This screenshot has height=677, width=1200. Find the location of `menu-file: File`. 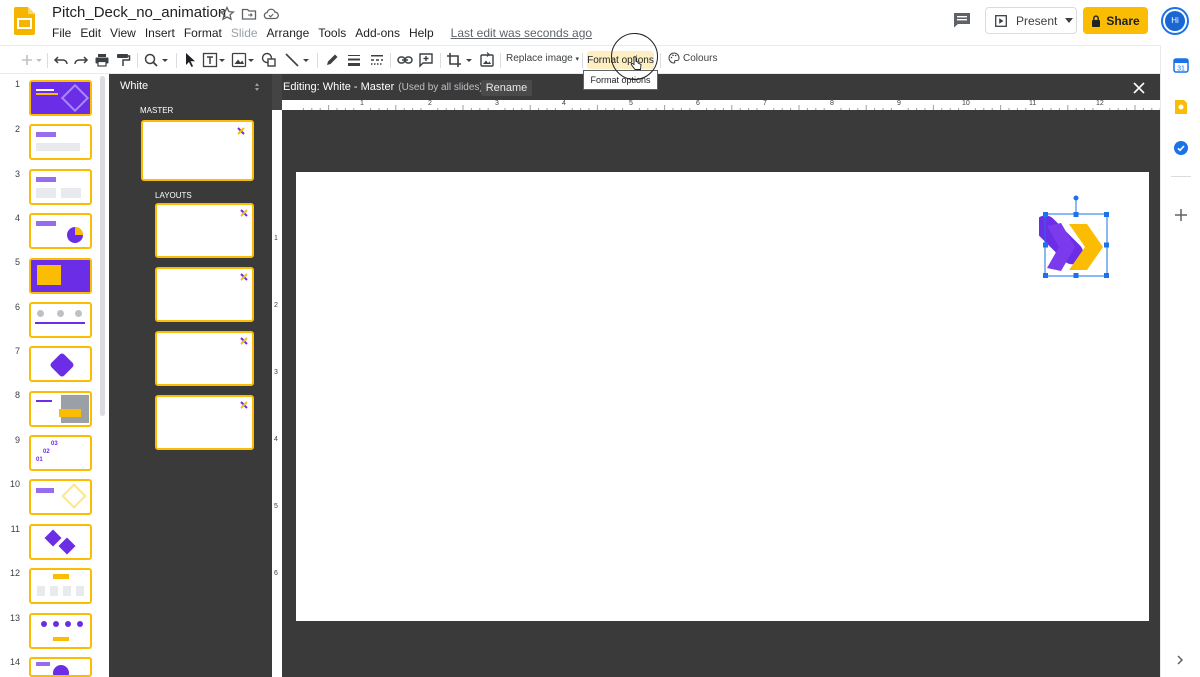

menu-file: File is located at coordinates (61, 33).